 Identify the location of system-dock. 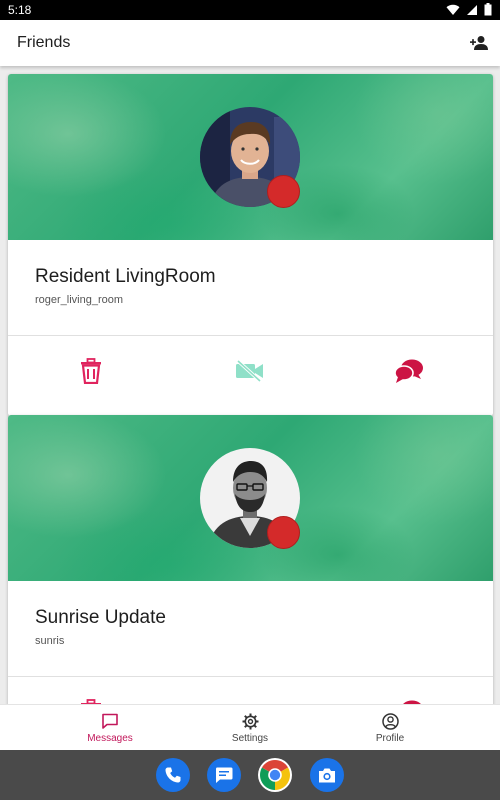
(250, 775).